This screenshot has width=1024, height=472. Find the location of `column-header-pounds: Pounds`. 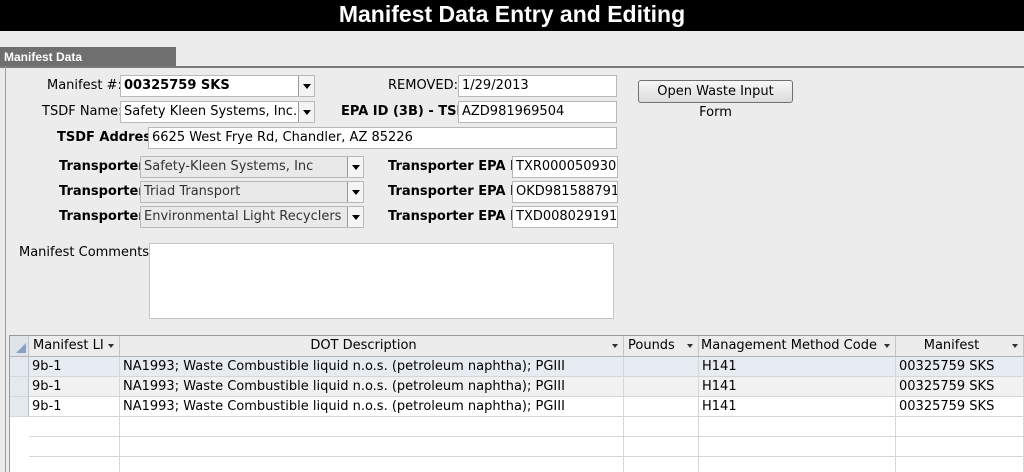

column-header-pounds: Pounds is located at coordinates (661, 346).